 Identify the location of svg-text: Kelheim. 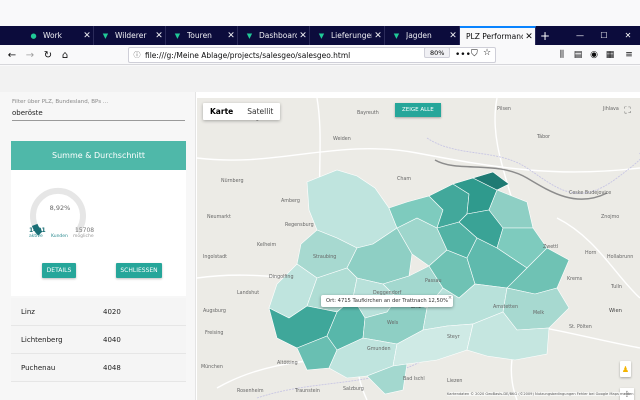
(267, 245).